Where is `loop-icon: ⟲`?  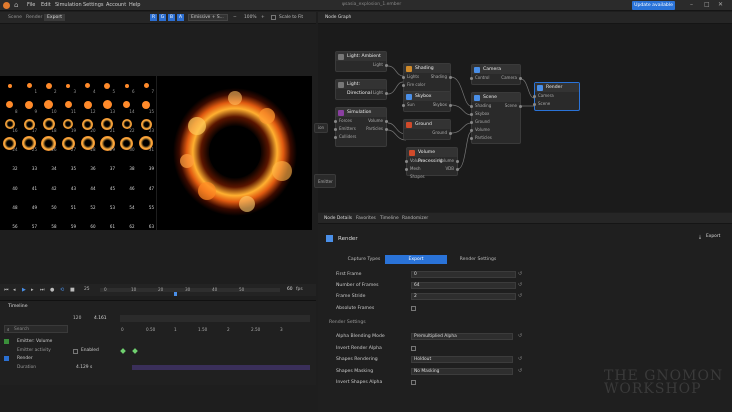 loop-icon: ⟲ is located at coordinates (62, 290).